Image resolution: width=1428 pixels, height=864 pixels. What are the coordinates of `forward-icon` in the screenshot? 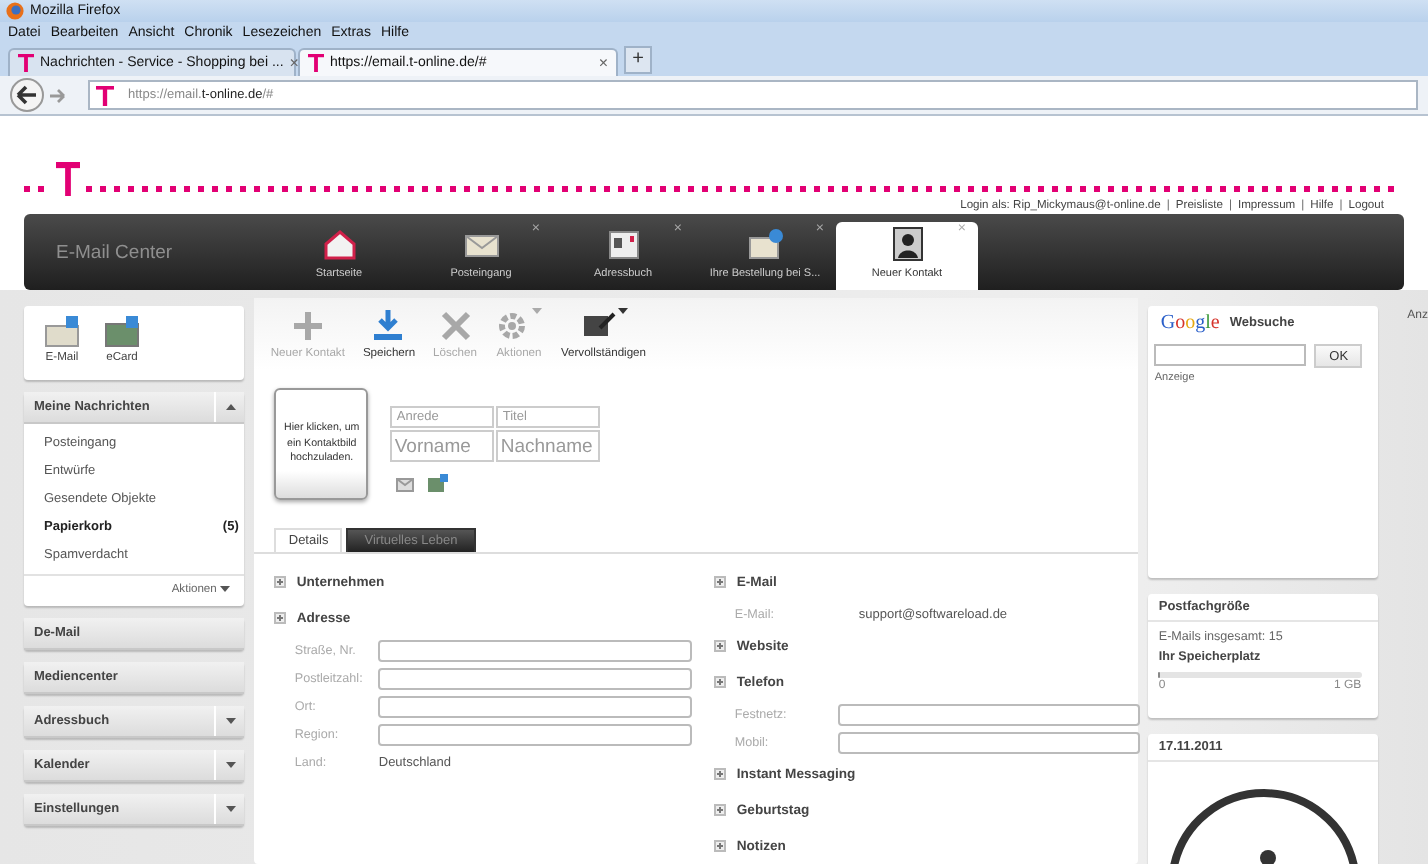 It's located at (58, 95).